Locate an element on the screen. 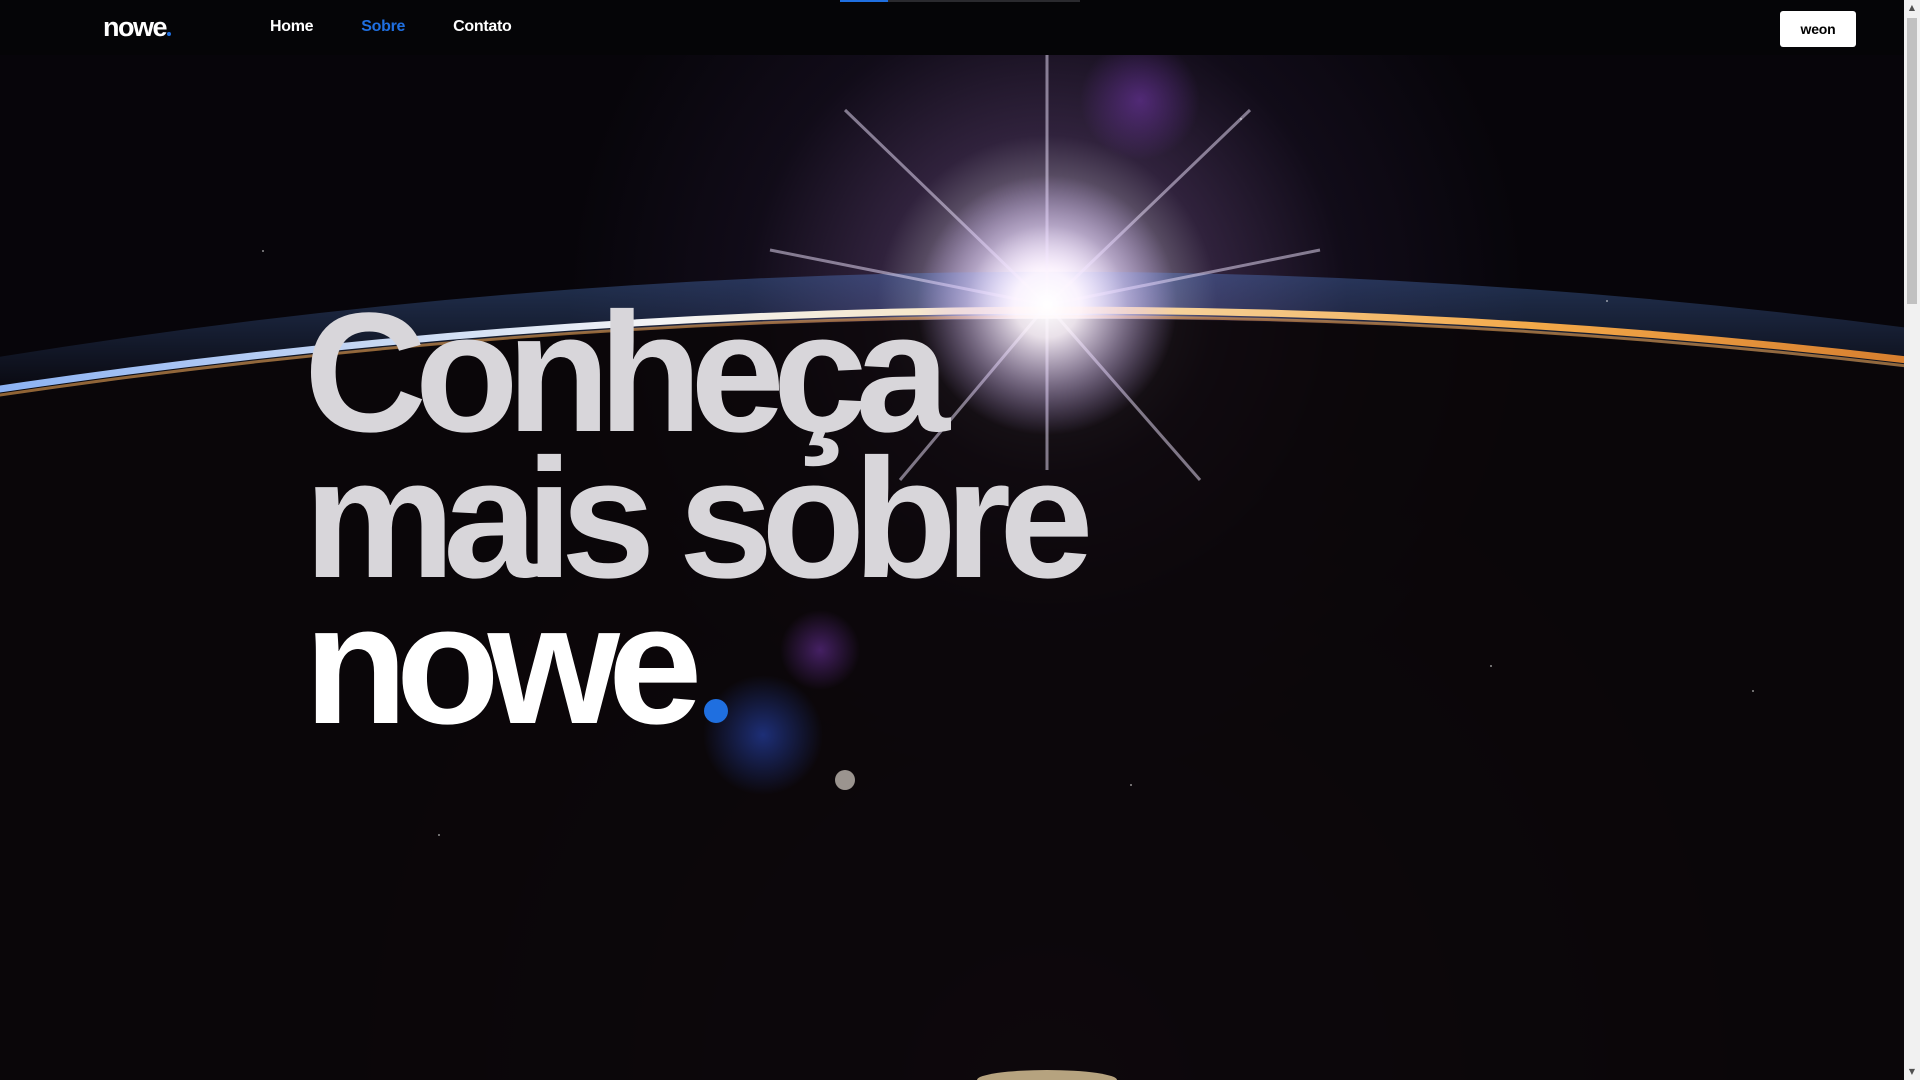 The height and width of the screenshot is (1080, 1920). scroll-progress-track is located at coordinates (960, 1).